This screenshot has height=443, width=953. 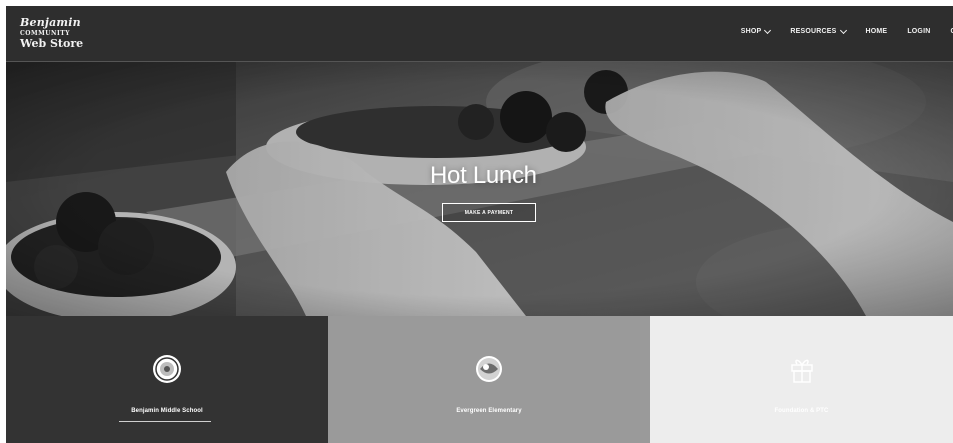 What do you see at coordinates (751, 31) in the screenshot?
I see `nav-shop-label: SHOP` at bounding box center [751, 31].